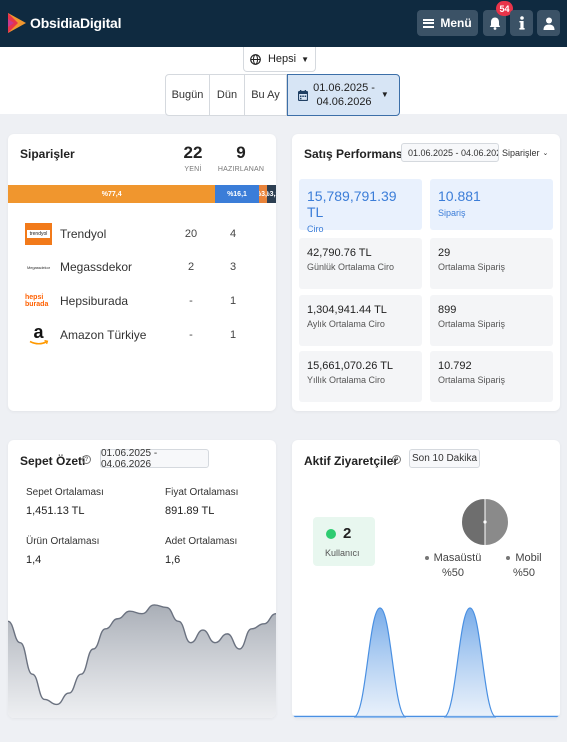 This screenshot has height=742, width=567. Describe the element at coordinates (528, 558) in the screenshot. I see `legend-mobile-label: Mobil` at that location.